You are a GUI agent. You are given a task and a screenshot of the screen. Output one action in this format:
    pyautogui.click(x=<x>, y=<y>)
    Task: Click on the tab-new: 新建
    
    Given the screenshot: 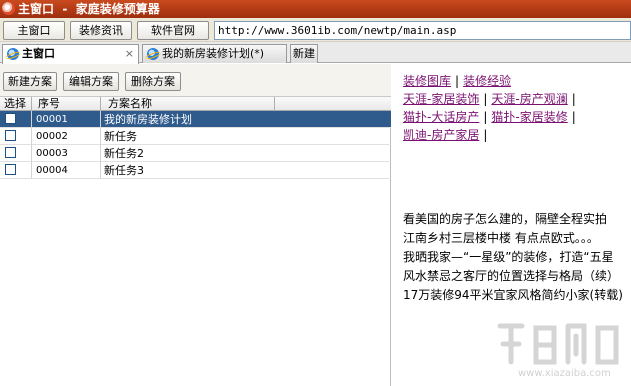 What is the action you would take?
    pyautogui.click(x=304, y=53)
    